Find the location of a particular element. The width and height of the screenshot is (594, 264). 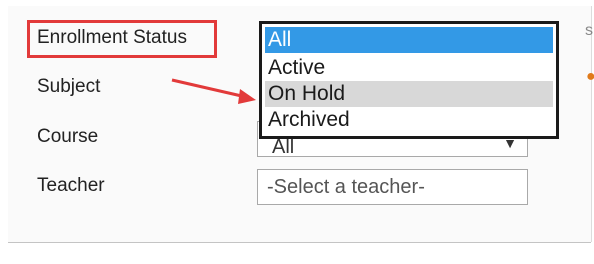

option-on-hold: On Hold is located at coordinates (409, 94).